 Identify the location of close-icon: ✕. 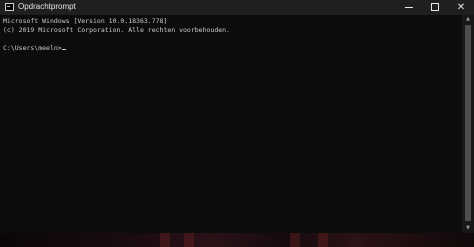
(461, 7).